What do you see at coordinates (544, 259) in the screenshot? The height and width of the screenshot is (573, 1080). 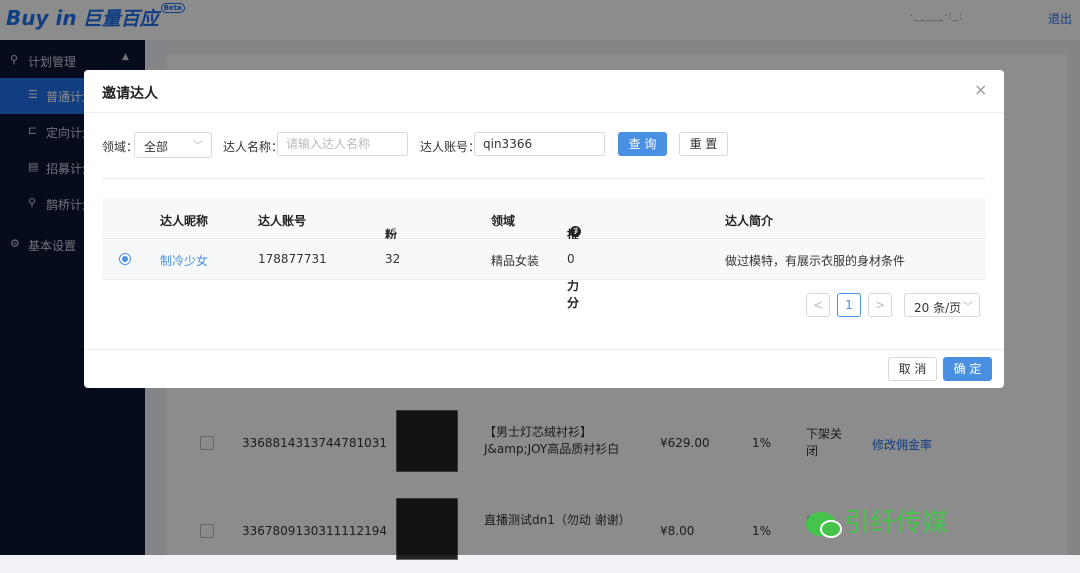 I see `table-row: 制冷少女 178877731 32 精品女装 0 做过模特，有展示衣服的身材条件` at bounding box center [544, 259].